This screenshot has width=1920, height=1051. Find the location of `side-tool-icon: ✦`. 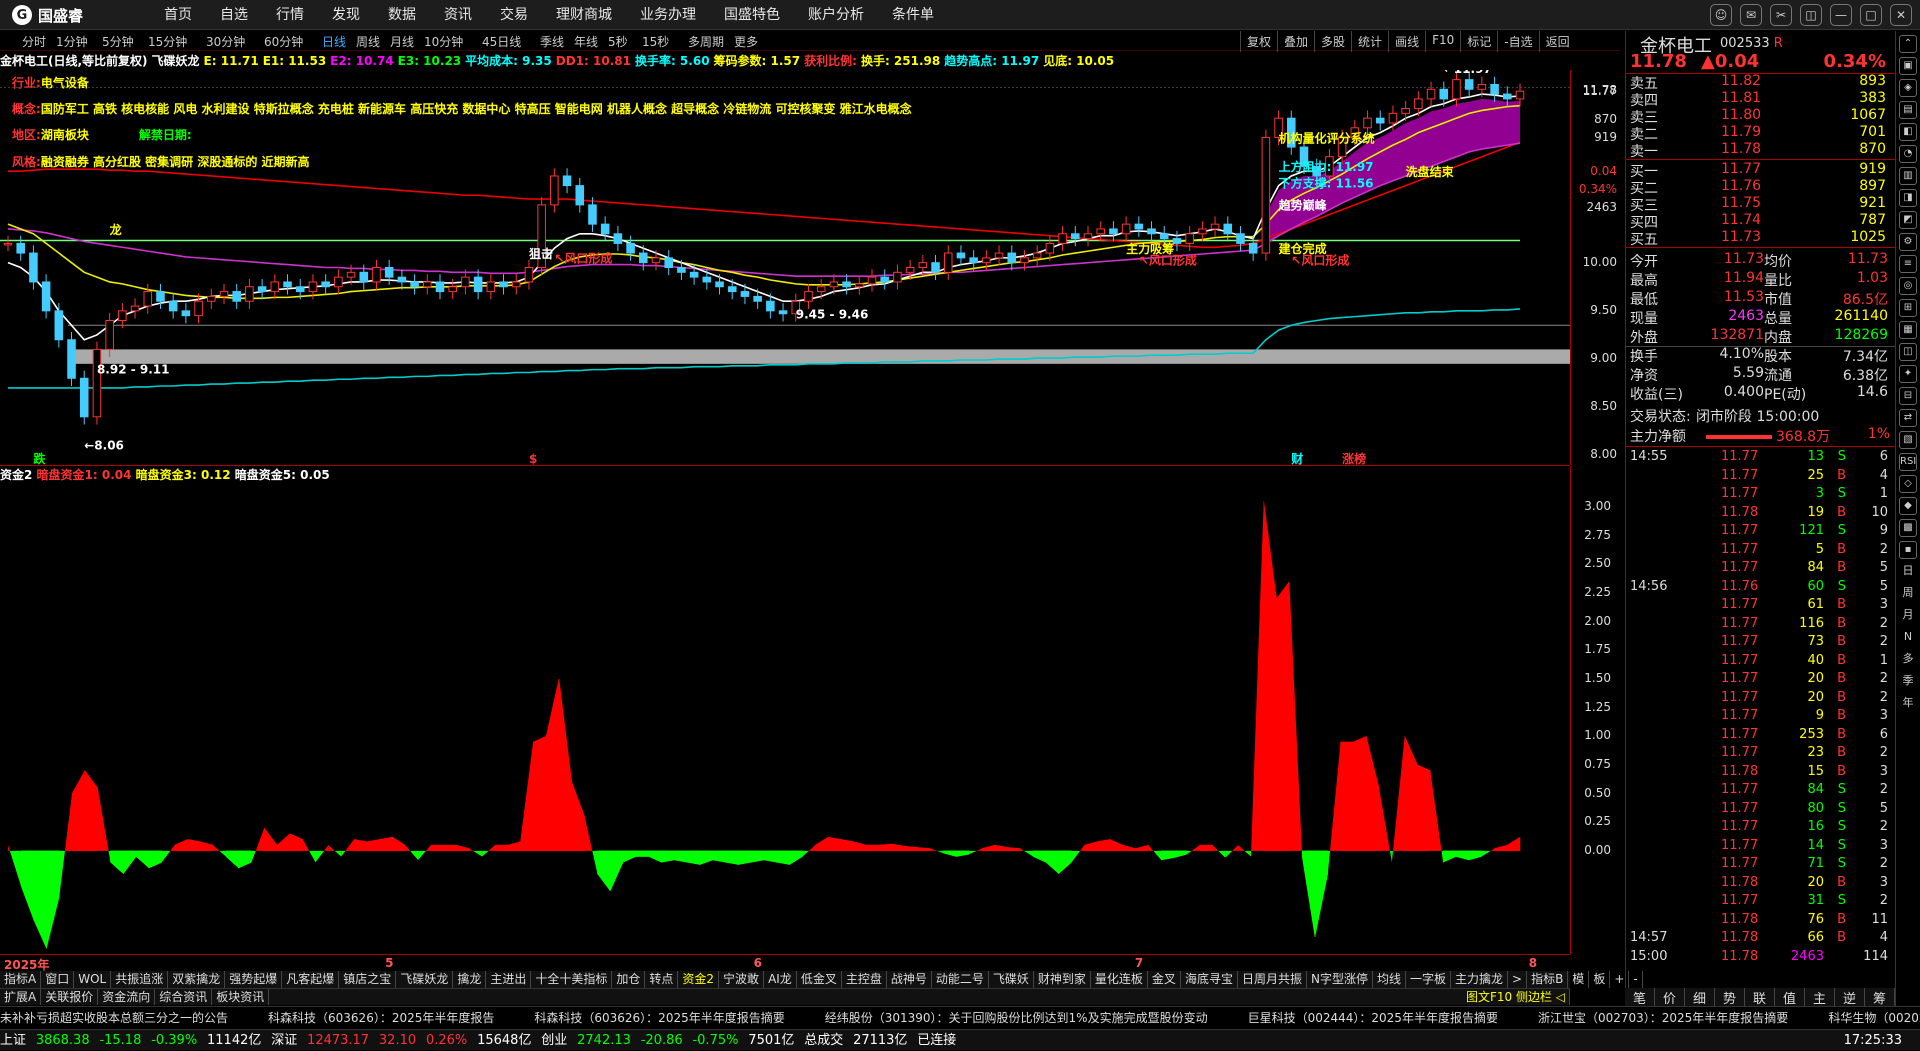

side-tool-icon: ✦ is located at coordinates (1908, 374).